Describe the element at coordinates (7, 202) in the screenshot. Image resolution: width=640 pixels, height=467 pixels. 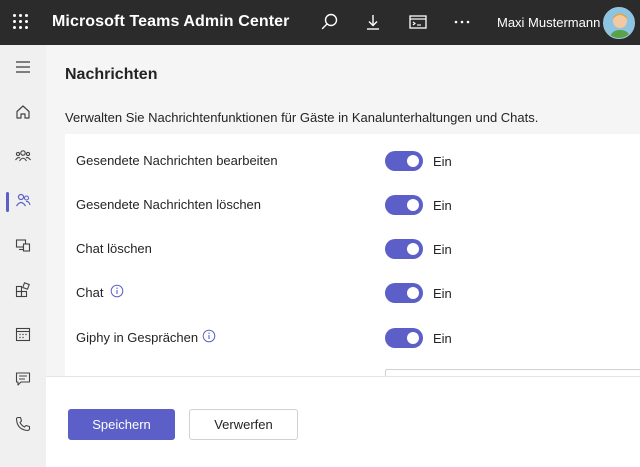
I see `active-indicator` at that location.